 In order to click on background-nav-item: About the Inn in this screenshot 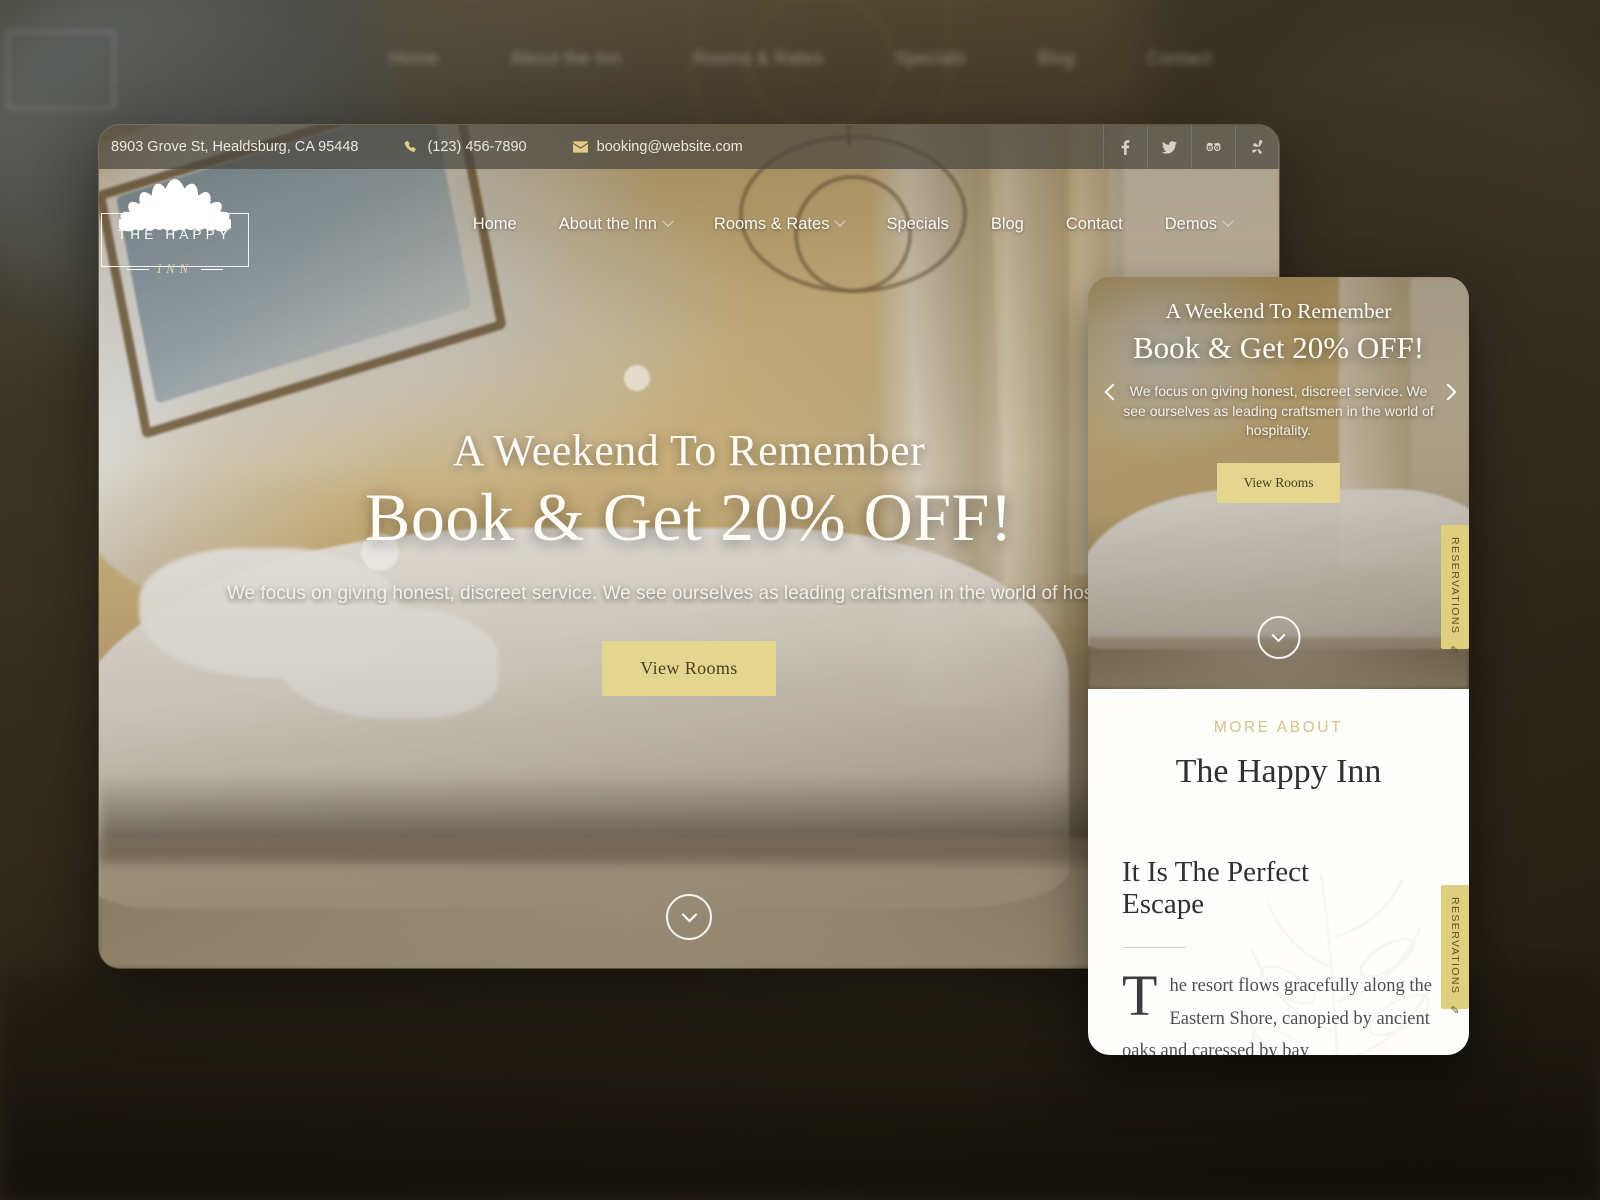, I will do `click(566, 58)`.